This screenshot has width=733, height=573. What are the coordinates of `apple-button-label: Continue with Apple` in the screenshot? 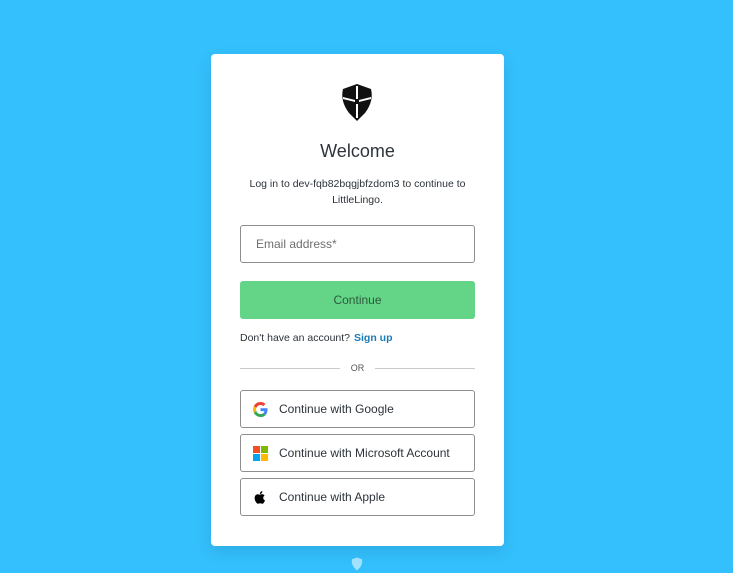 It's located at (332, 497).